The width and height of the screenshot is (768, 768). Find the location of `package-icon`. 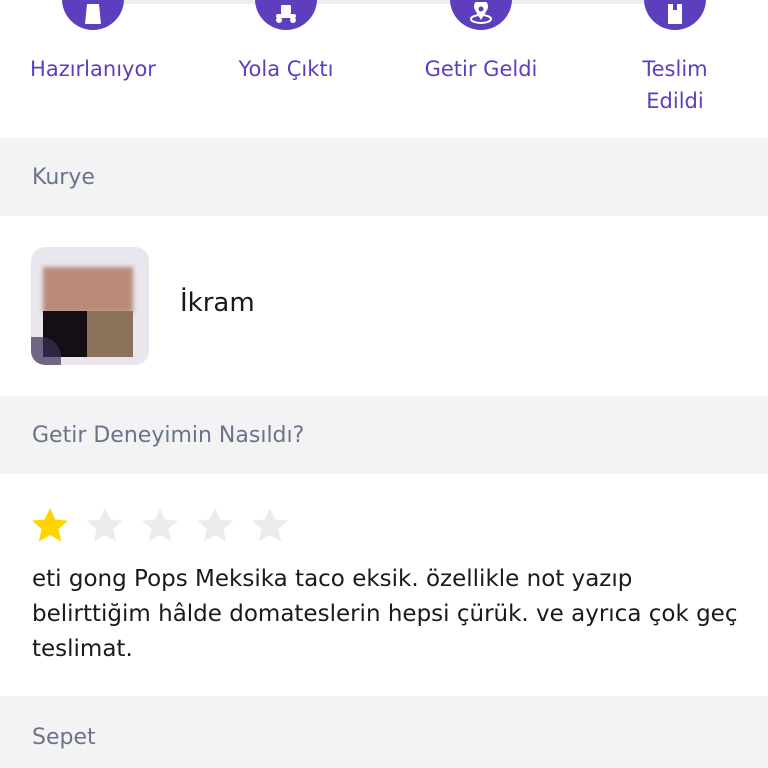

package-icon is located at coordinates (675, 15).